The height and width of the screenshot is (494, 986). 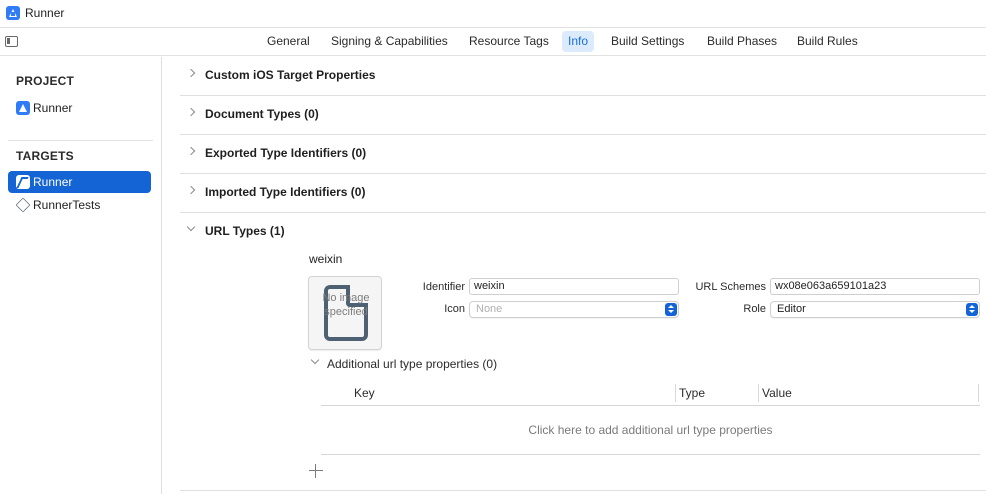 What do you see at coordinates (45, 81) in the screenshot?
I see `project-section-header: PROJECT` at bounding box center [45, 81].